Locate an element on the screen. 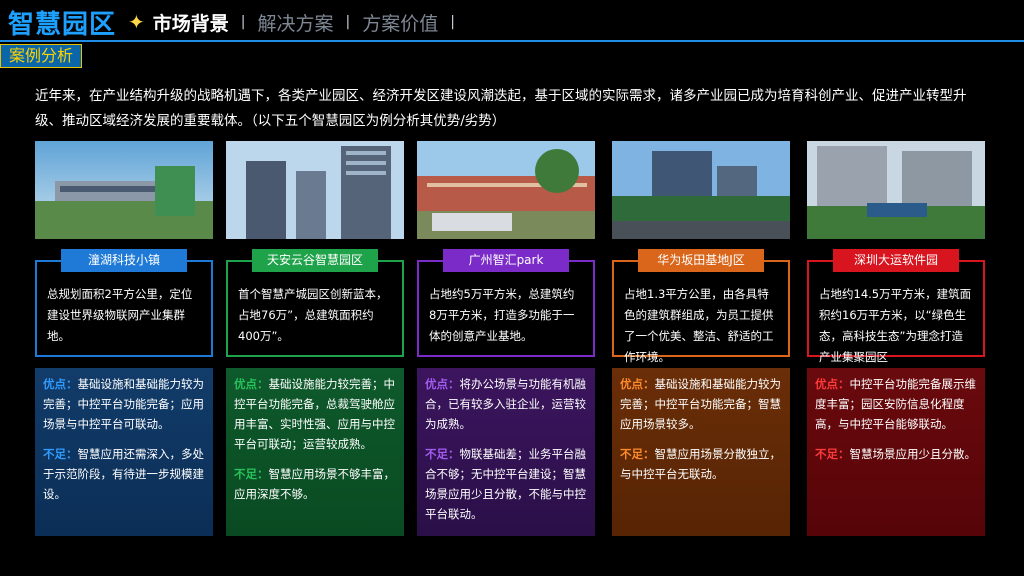 This screenshot has width=1024, height=576. case-name-tag: 华为坂田基地J区 is located at coordinates (701, 260).